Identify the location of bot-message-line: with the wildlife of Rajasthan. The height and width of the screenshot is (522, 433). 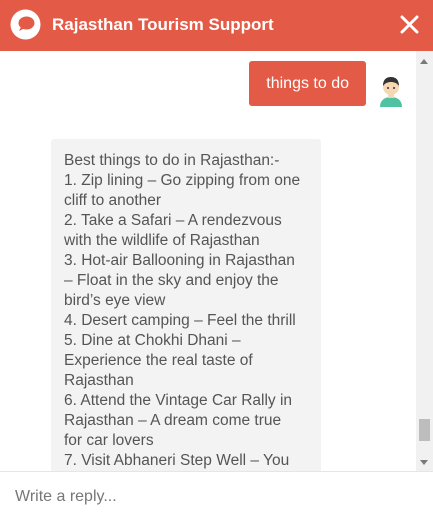
(162, 240).